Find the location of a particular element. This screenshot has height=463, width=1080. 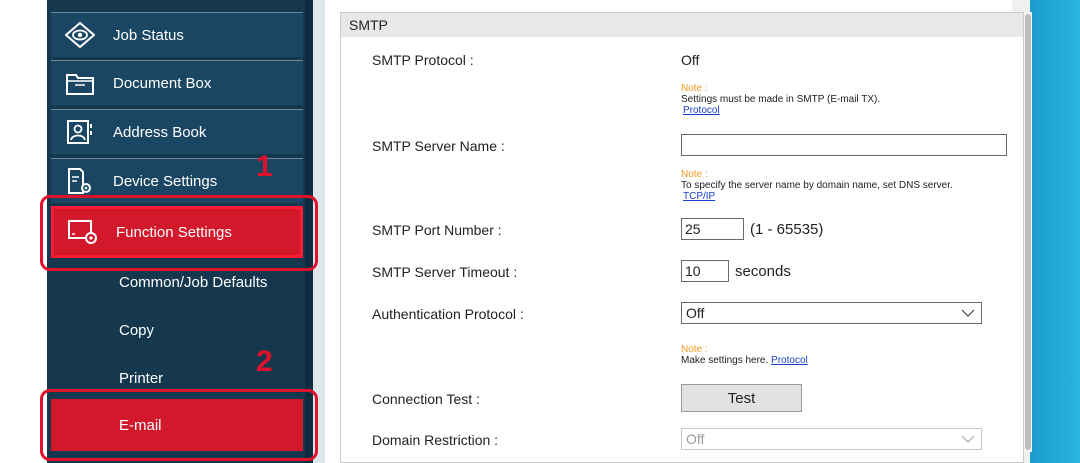

smtp-protocol-value: Off is located at coordinates (690, 60).